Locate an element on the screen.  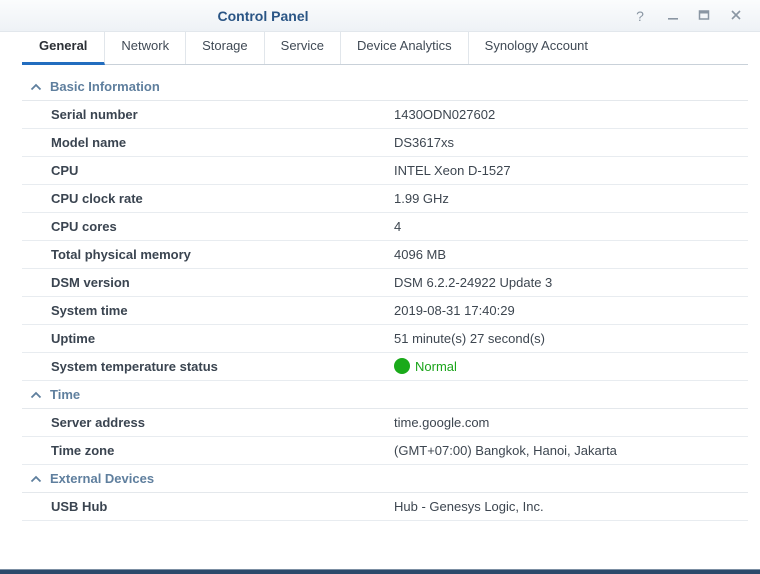
row-label: System time is located at coordinates (89, 310).